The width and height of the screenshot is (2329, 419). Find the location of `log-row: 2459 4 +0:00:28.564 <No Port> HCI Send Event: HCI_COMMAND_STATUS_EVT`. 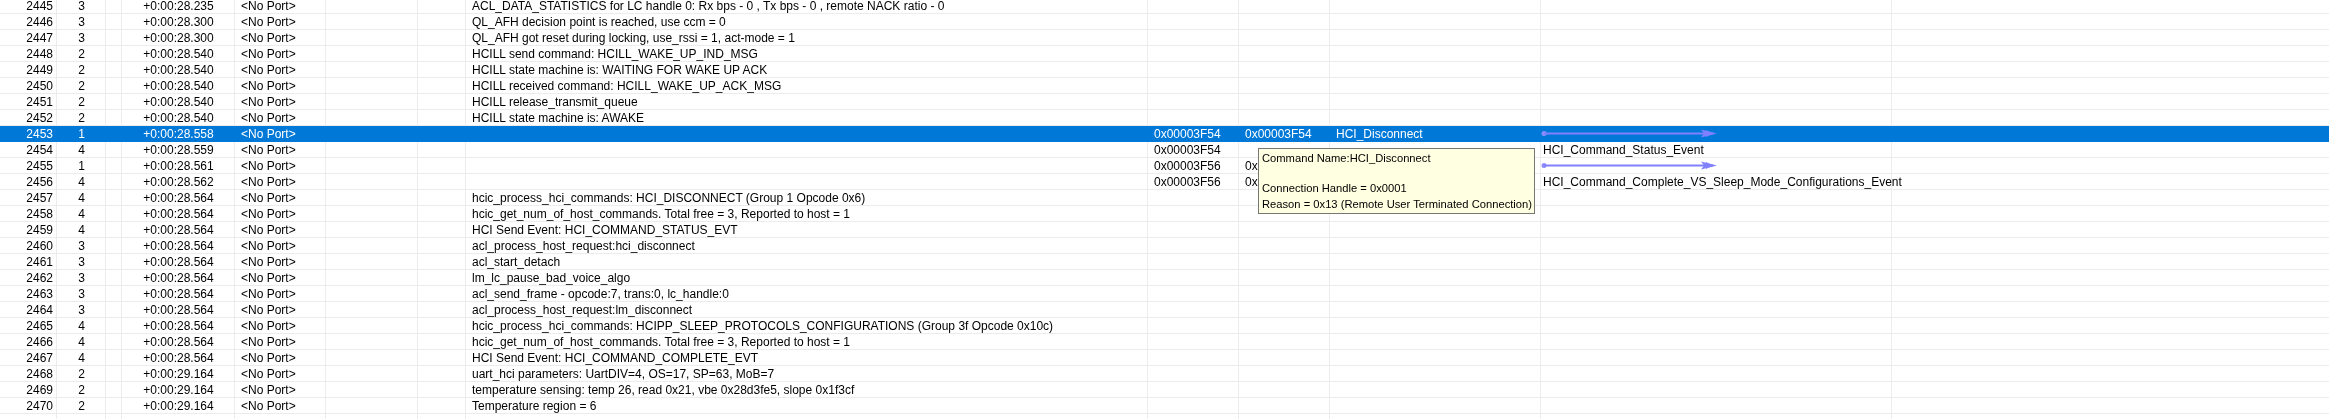

log-row: 2459 4 +0:00:28.564 <No Port> HCI Send Event: HCI_COMMAND_STATUS_EVT is located at coordinates (1164, 230).